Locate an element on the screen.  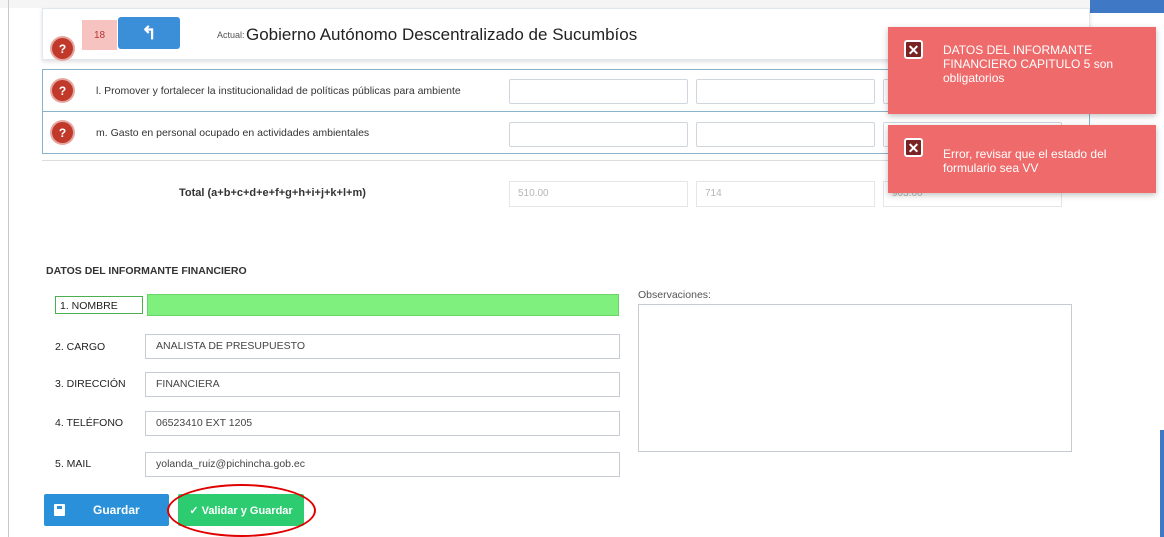
section-title: DATOS DEL INFORMANTE FINANCIERO is located at coordinates (146, 271).